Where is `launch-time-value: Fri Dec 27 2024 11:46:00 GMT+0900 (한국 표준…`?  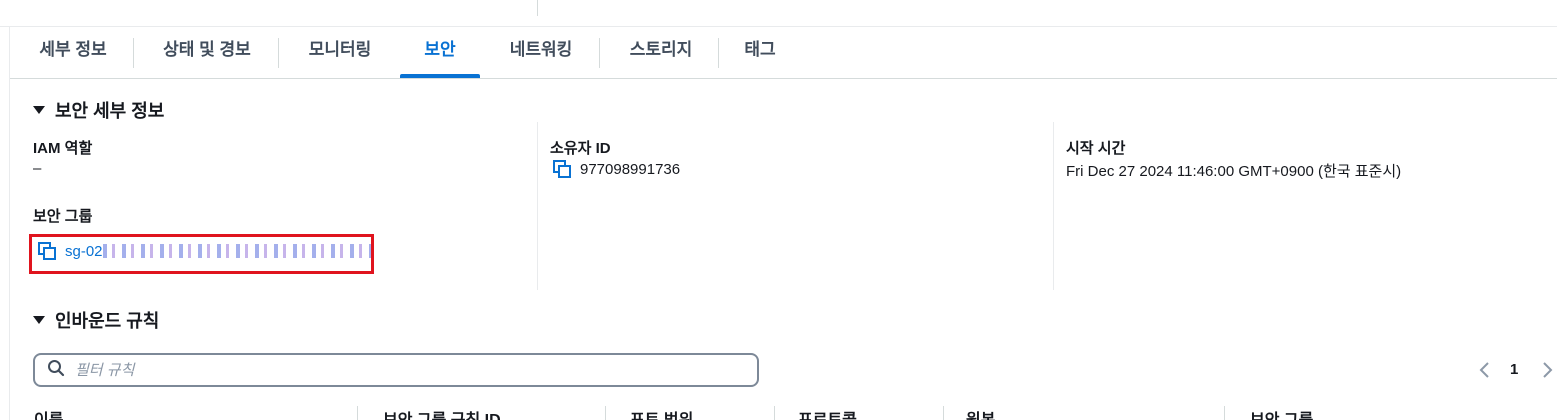
launch-time-value: Fri Dec 27 2024 11:46:00 GMT+0900 (한국 표준… is located at coordinates (1234, 171).